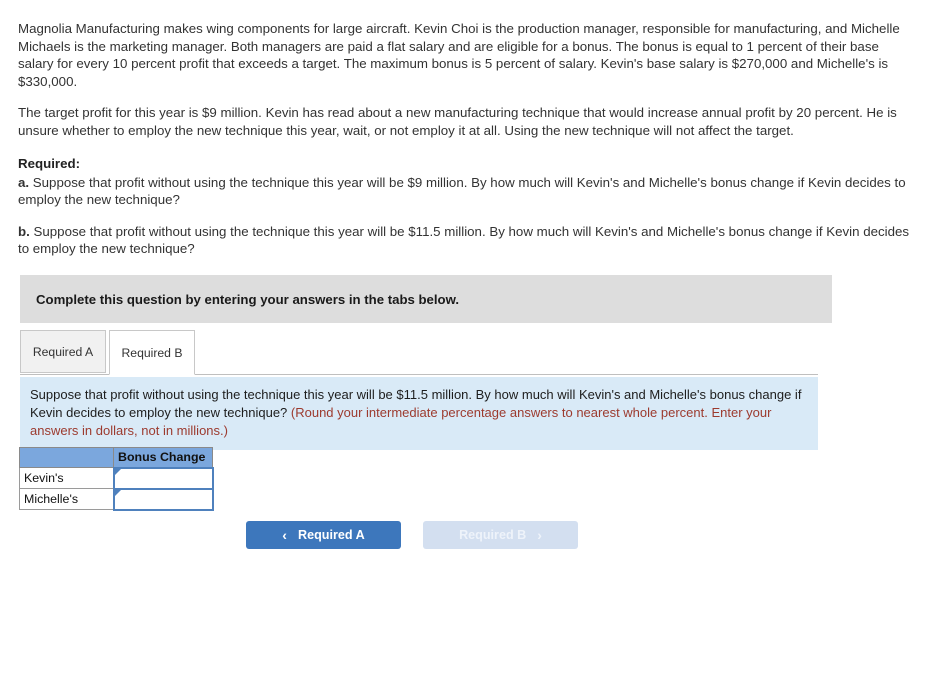 This screenshot has height=677, width=950. I want to click on tab-required-b: Required B, so click(152, 352).